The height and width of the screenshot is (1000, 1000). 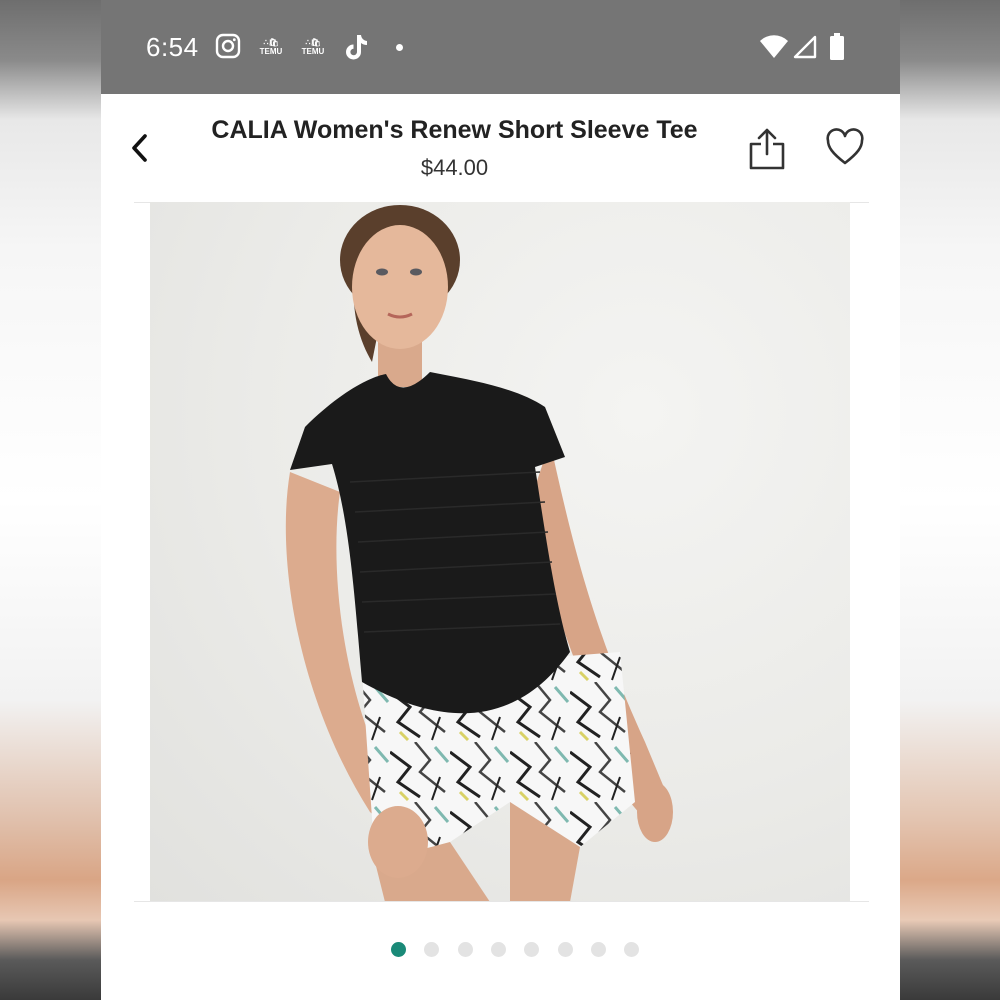 I want to click on backdrop-right, so click(x=950, y=500).